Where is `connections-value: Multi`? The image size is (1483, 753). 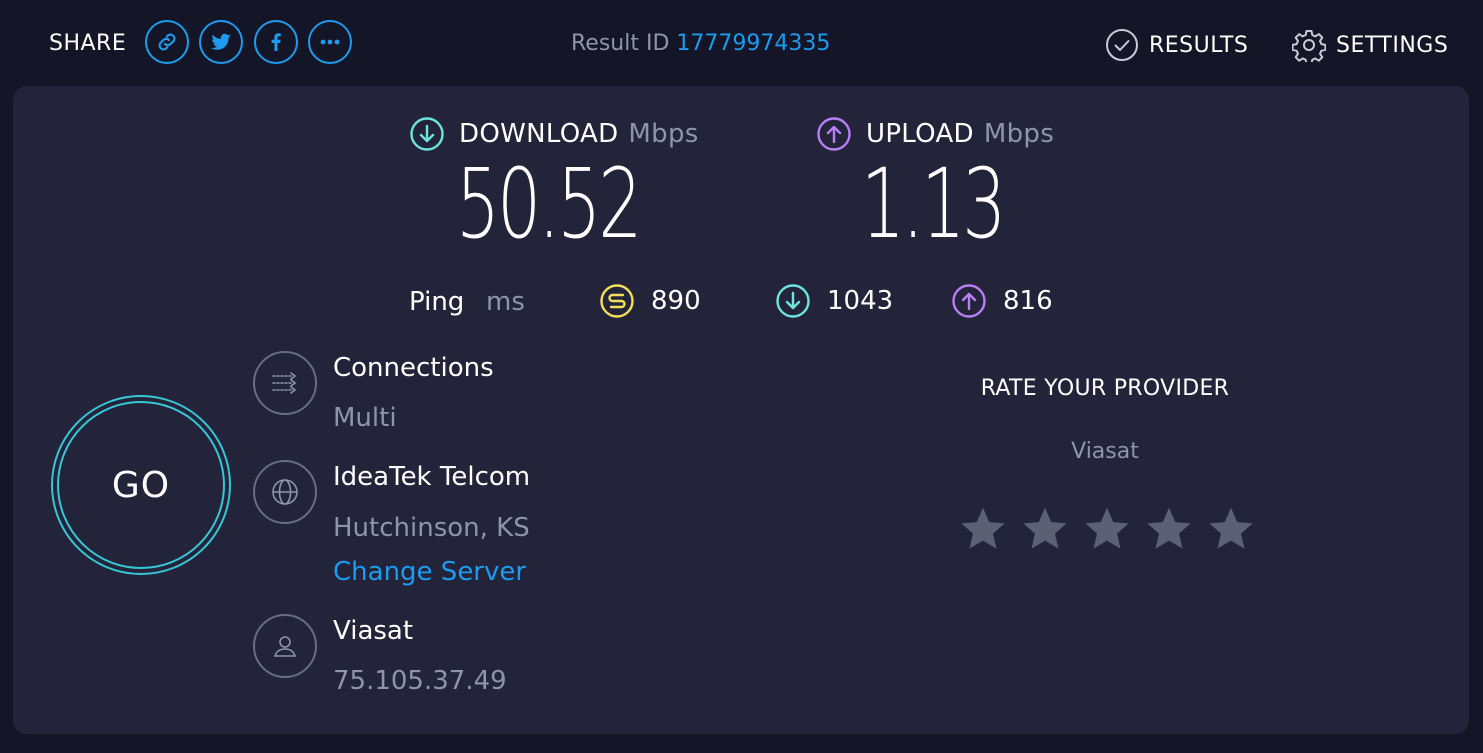
connections-value: Multi is located at coordinates (365, 418).